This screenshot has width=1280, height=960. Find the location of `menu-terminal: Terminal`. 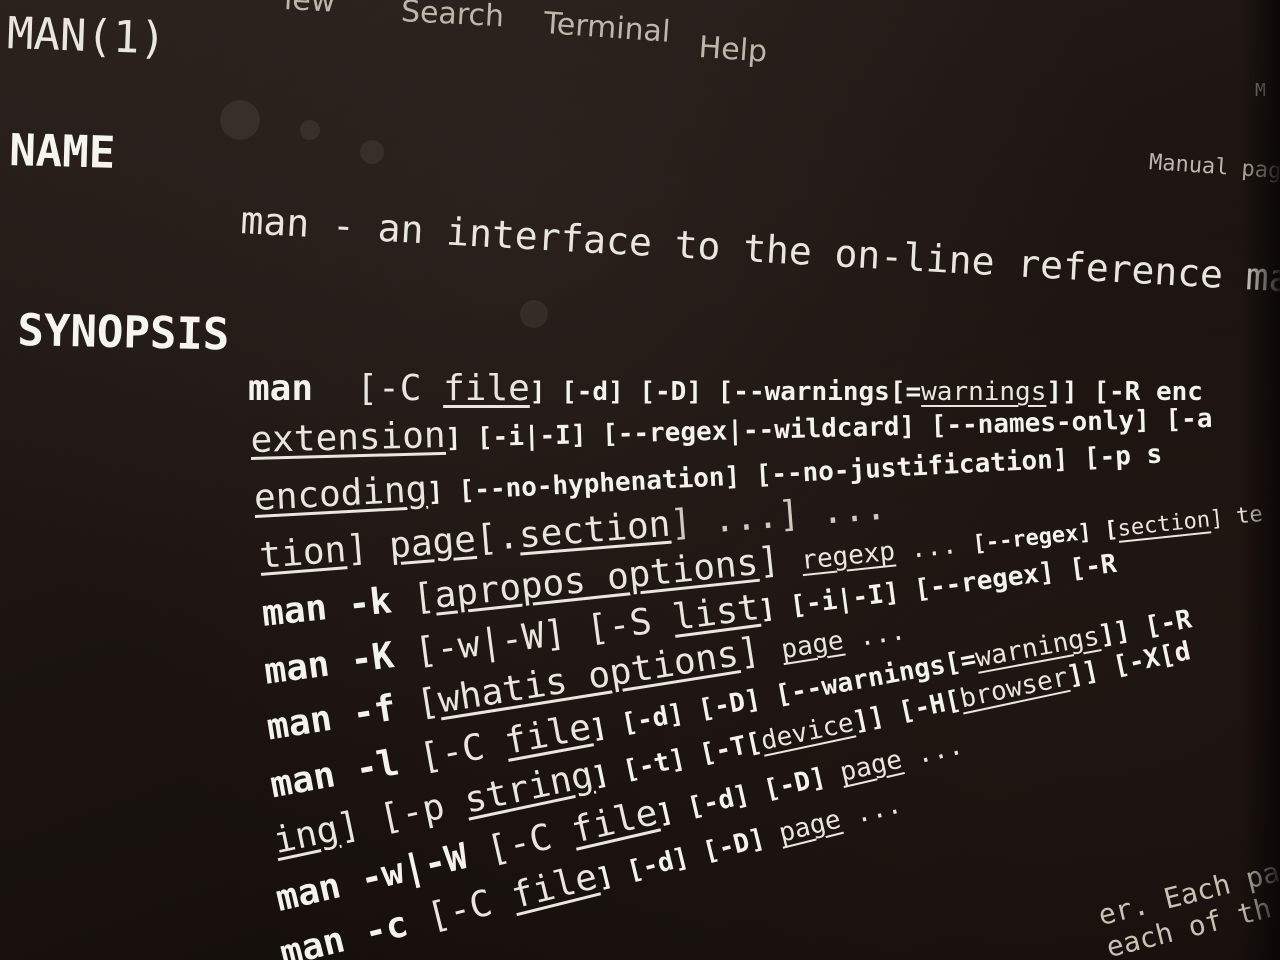

menu-terminal: Terminal is located at coordinates (607, 28).